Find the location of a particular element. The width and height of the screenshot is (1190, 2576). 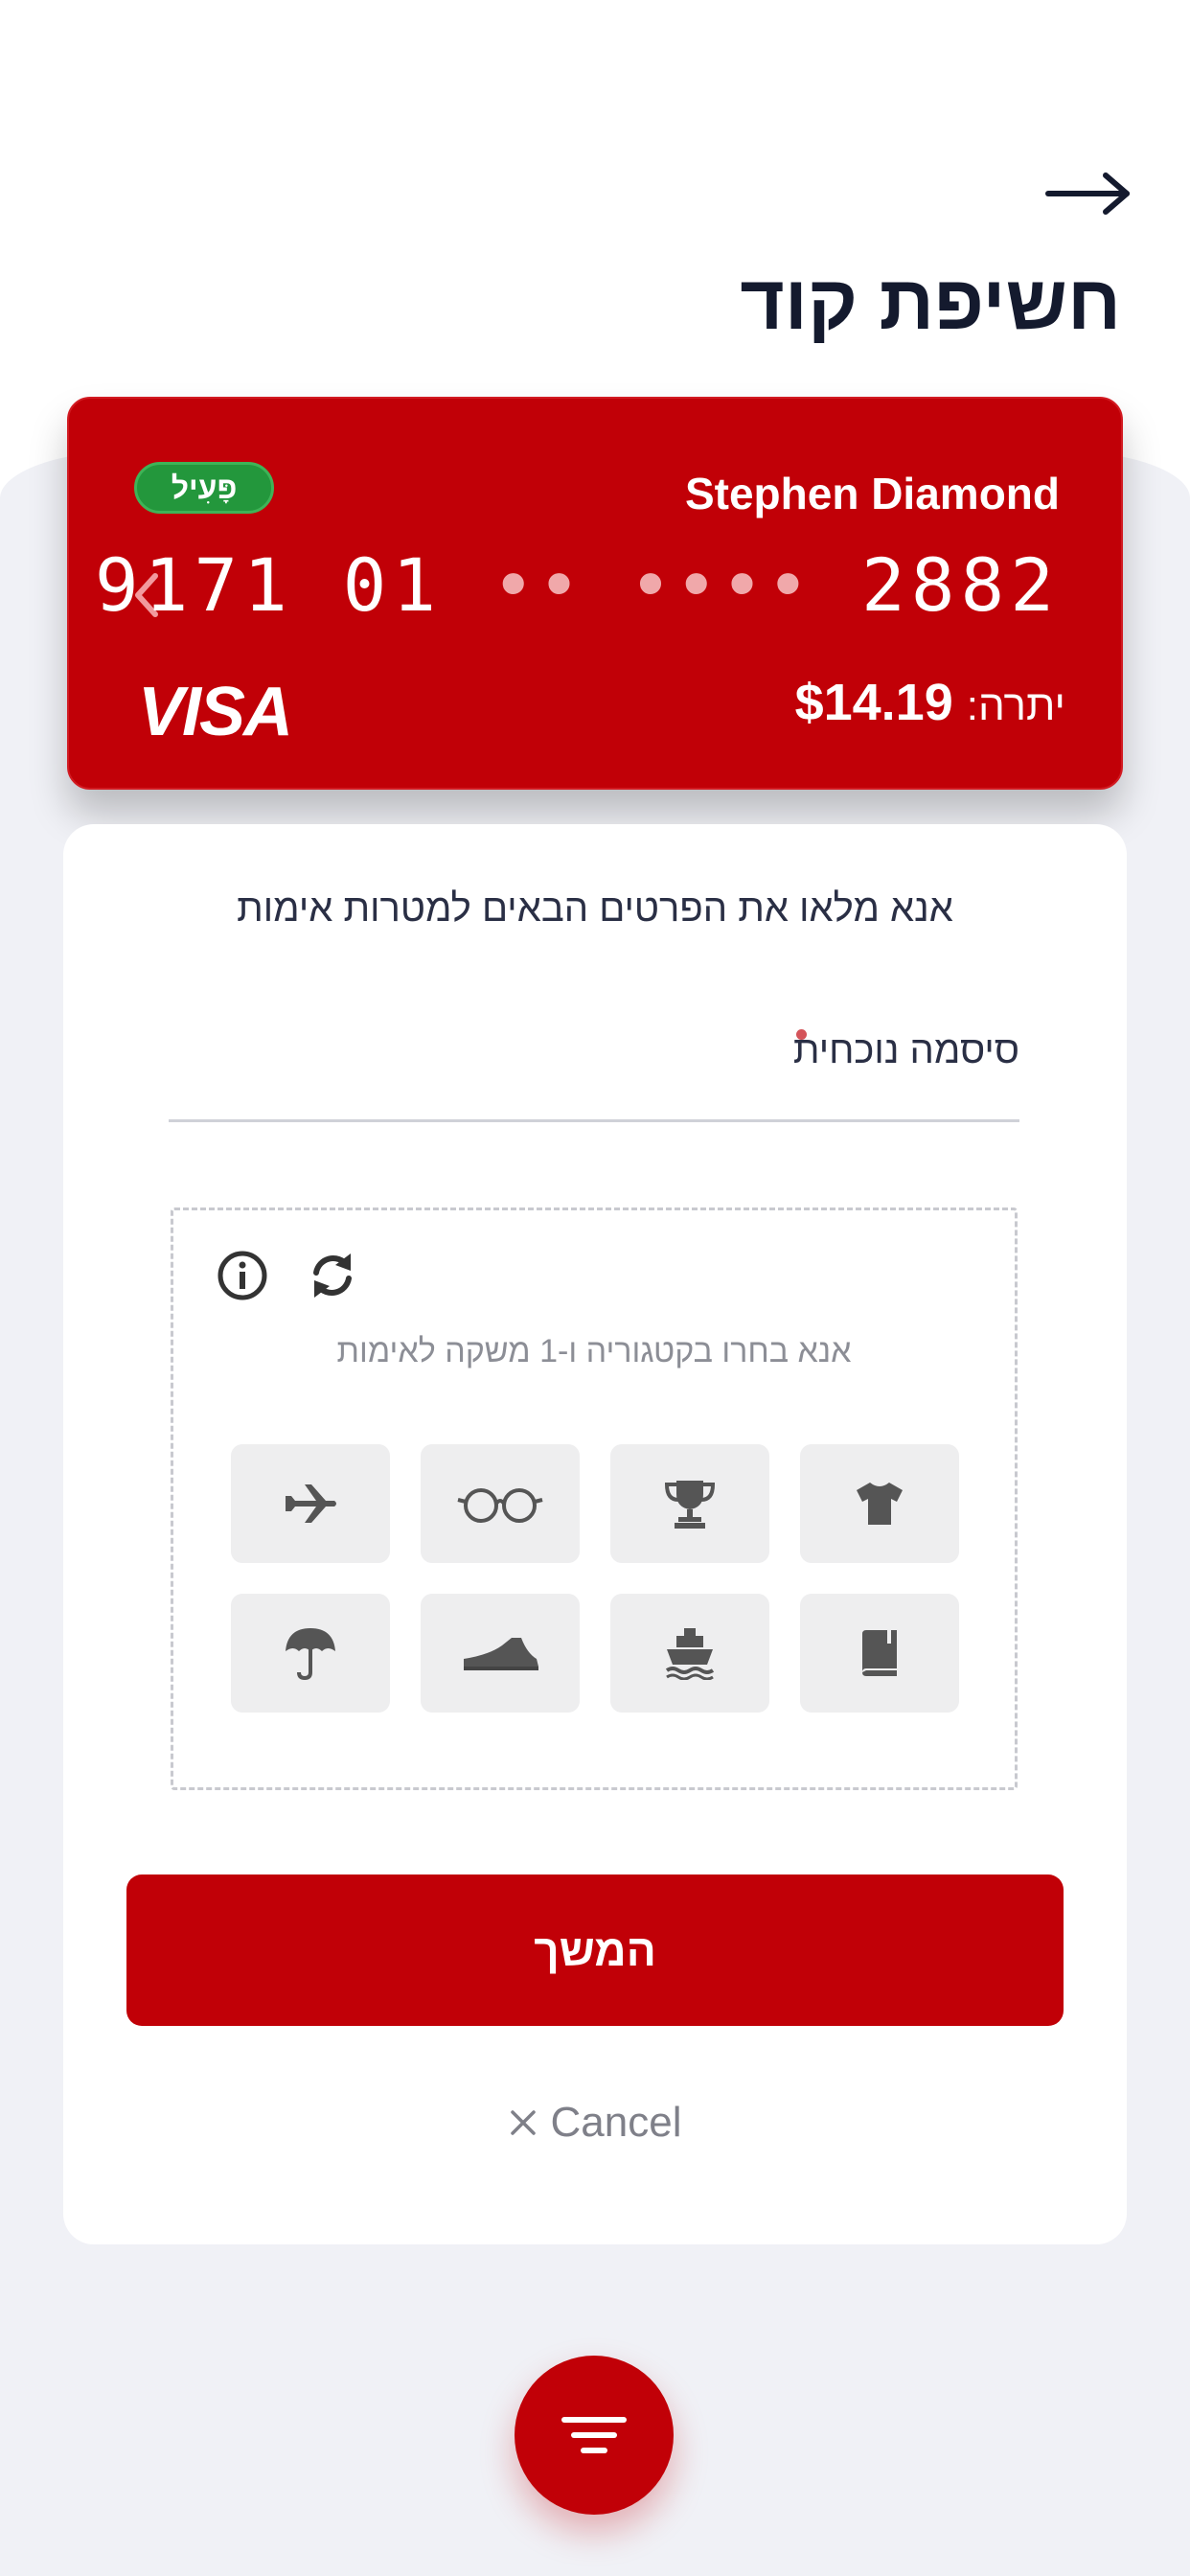

airplane-icon is located at coordinates (311, 1503).